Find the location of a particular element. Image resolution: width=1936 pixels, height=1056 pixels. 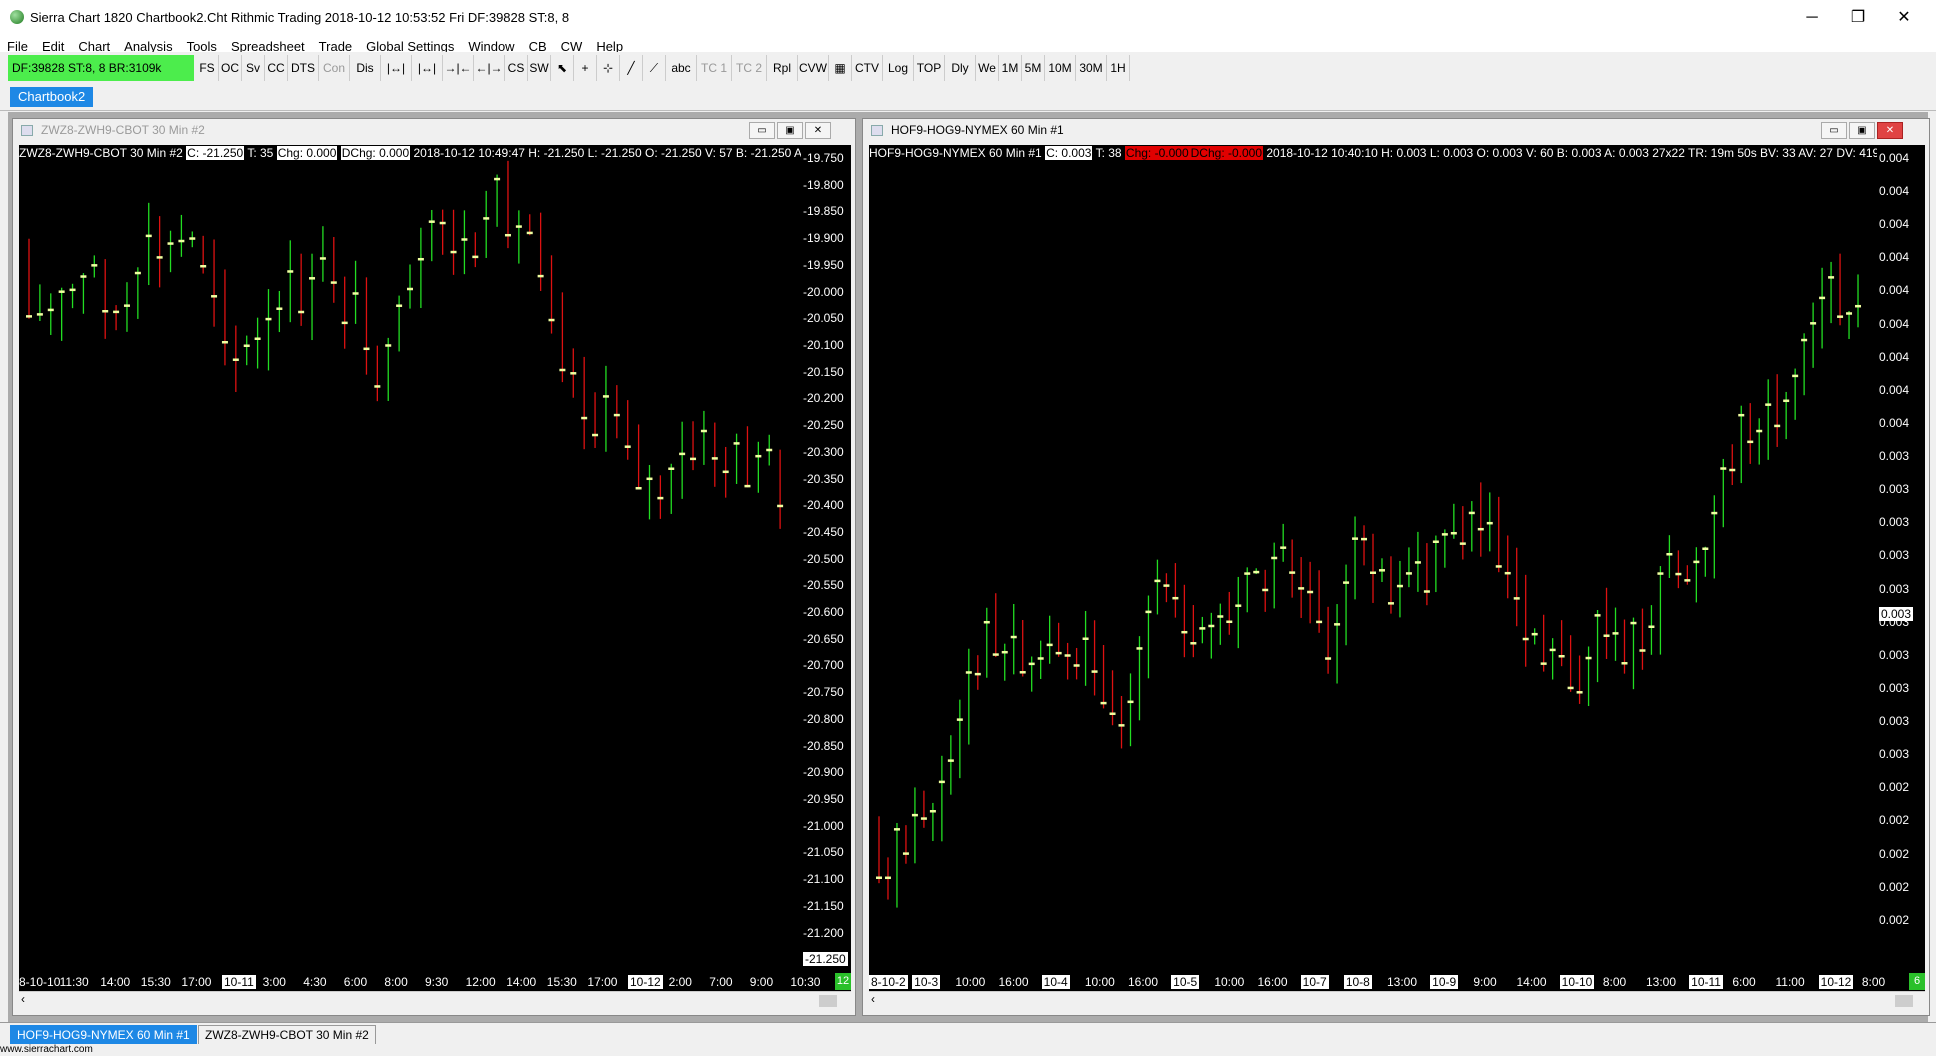

time-tick-label: 8-10-10 is located at coordinates (40, 982).